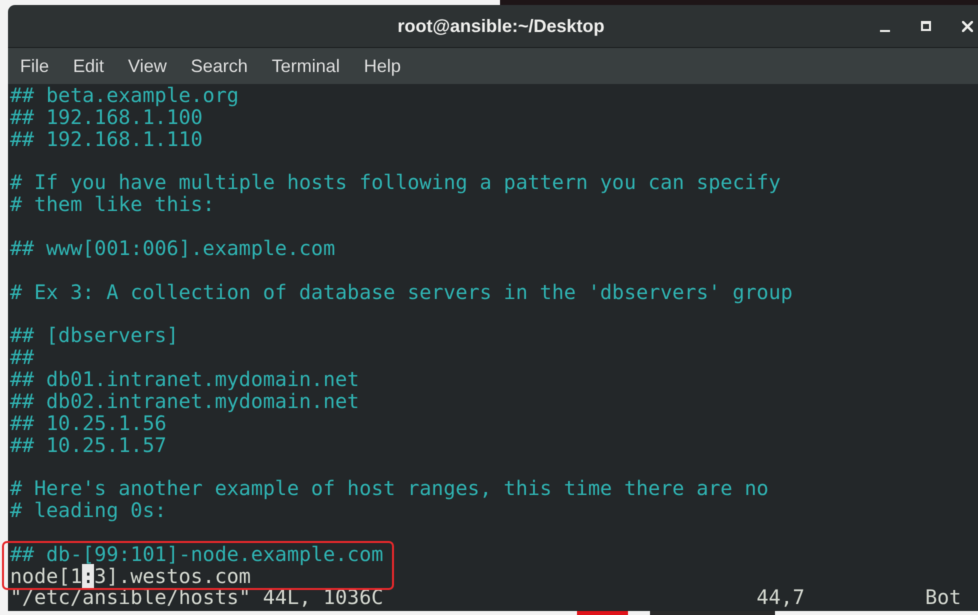  Describe the element at coordinates (780, 598) in the screenshot. I see `cursor-position: 44,7` at that location.